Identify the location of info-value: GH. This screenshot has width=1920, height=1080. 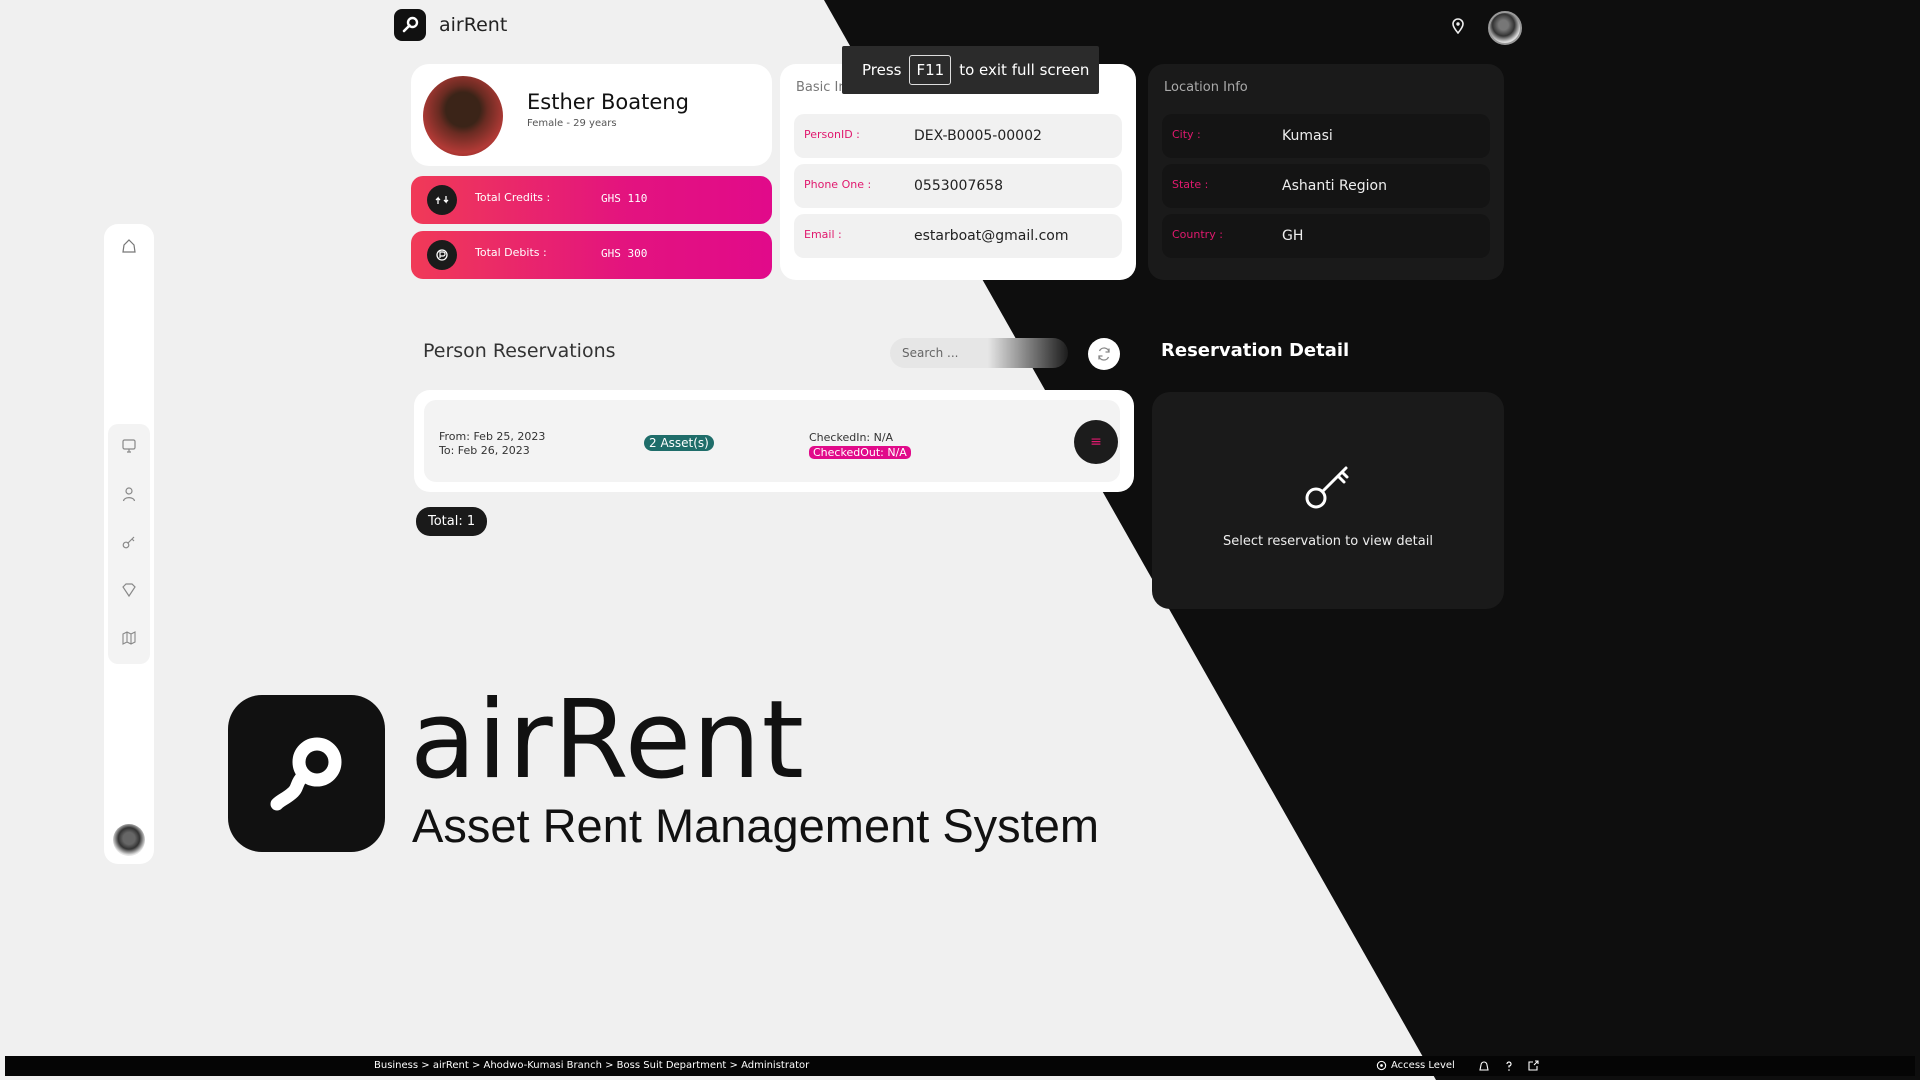
(1293, 236).